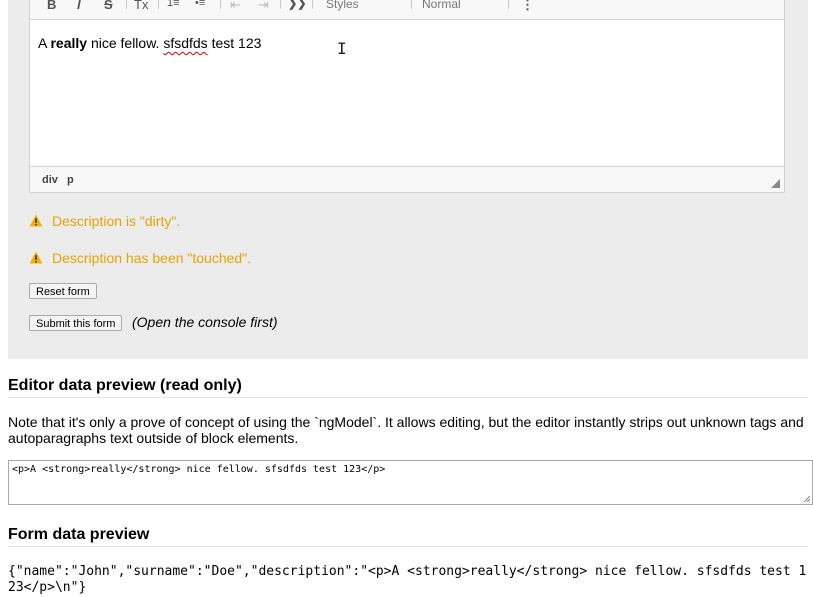 This screenshot has height=597, width=813. Describe the element at coordinates (297, 5) in the screenshot. I see `blockquote-button: ❯❯` at that location.